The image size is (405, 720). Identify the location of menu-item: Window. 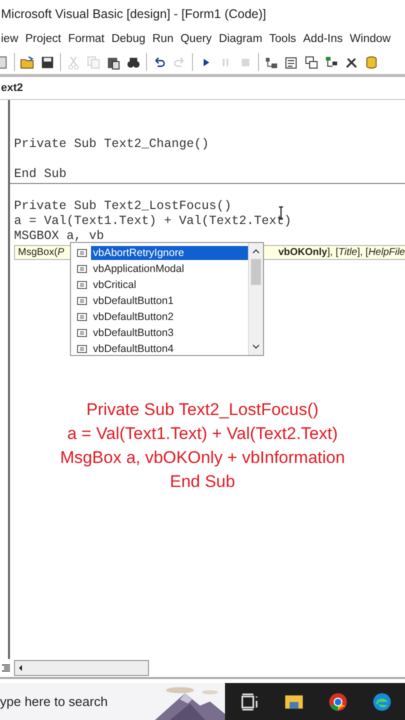
(370, 39).